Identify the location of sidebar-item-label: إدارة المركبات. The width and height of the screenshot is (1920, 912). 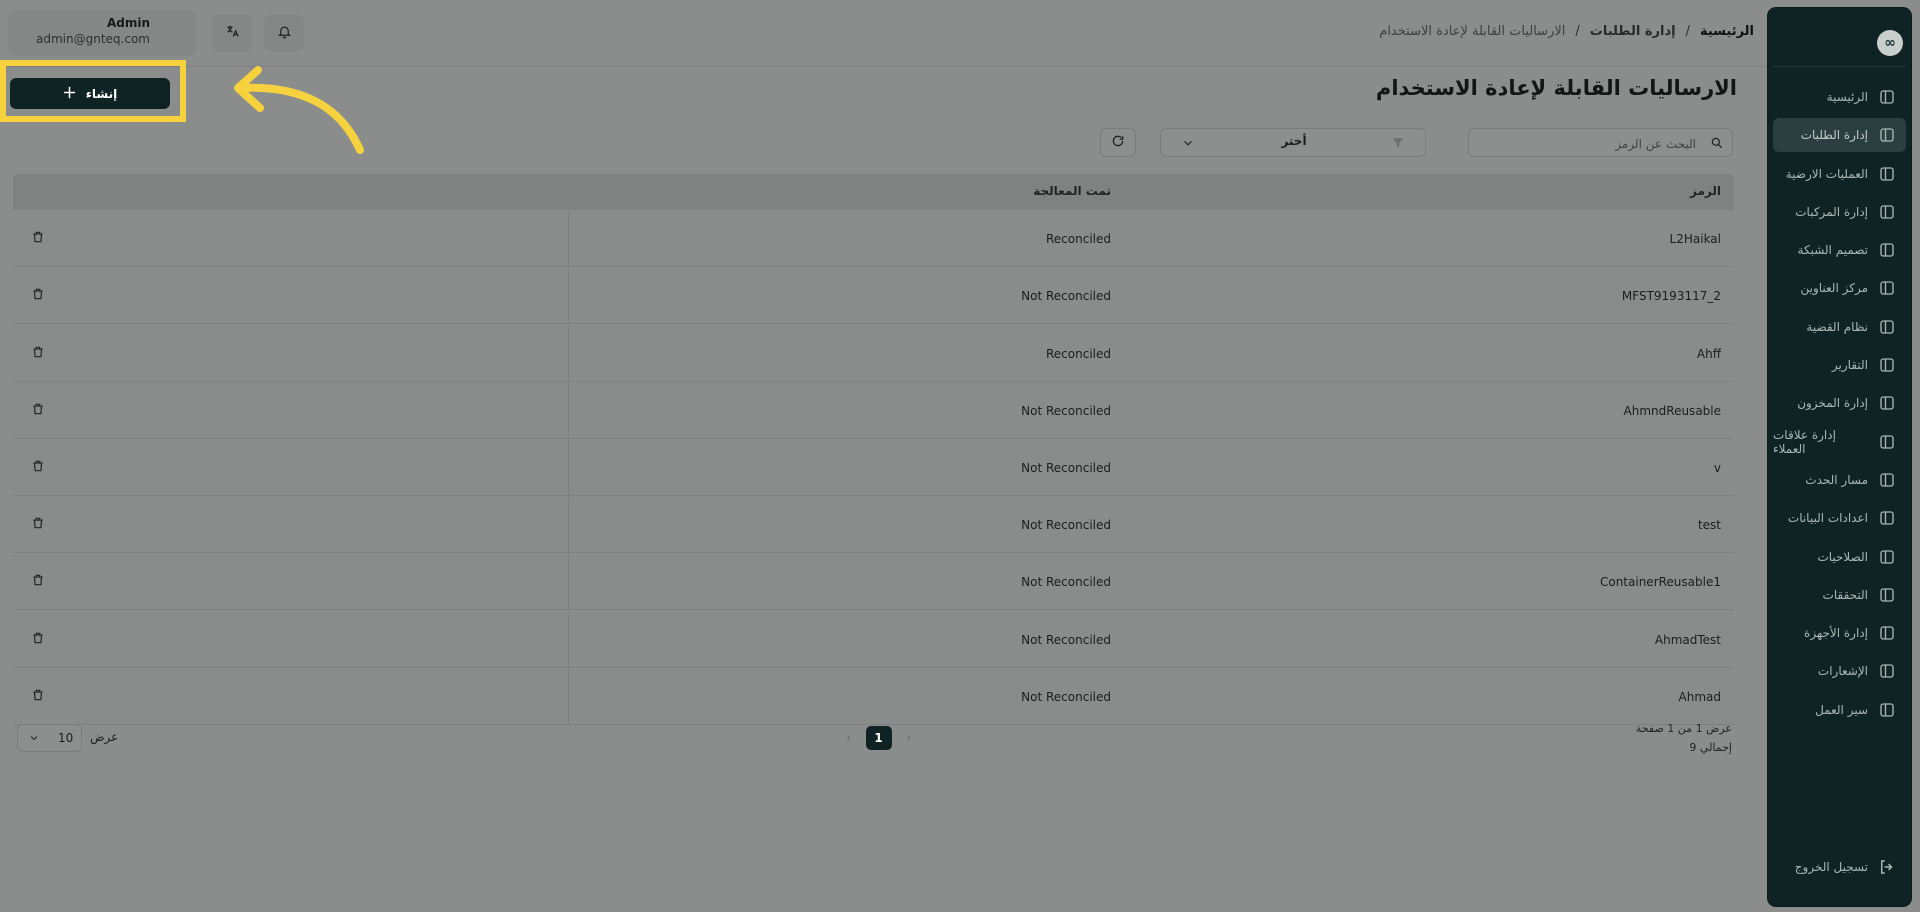
(1831, 211).